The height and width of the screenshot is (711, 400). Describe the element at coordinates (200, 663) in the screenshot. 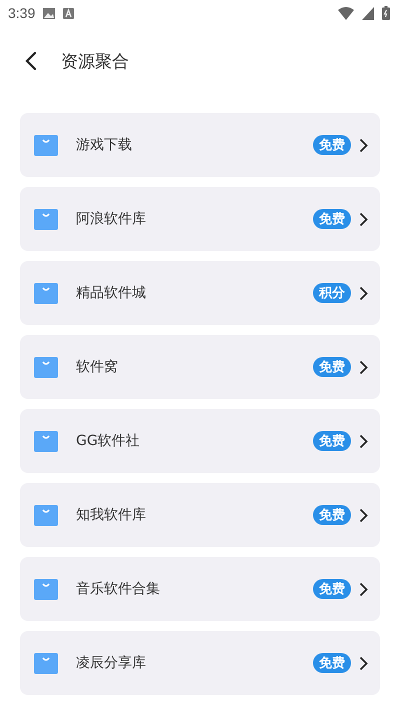

I see `list-item: 凌辰分享库 免费` at that location.